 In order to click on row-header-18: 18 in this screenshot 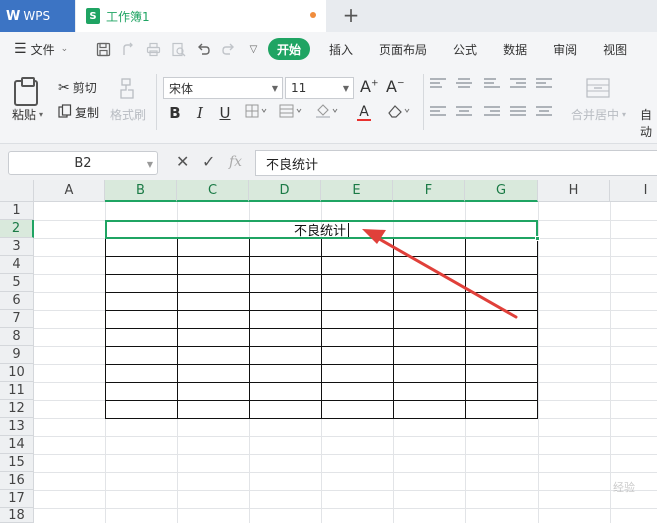, I will do `click(17, 515)`.